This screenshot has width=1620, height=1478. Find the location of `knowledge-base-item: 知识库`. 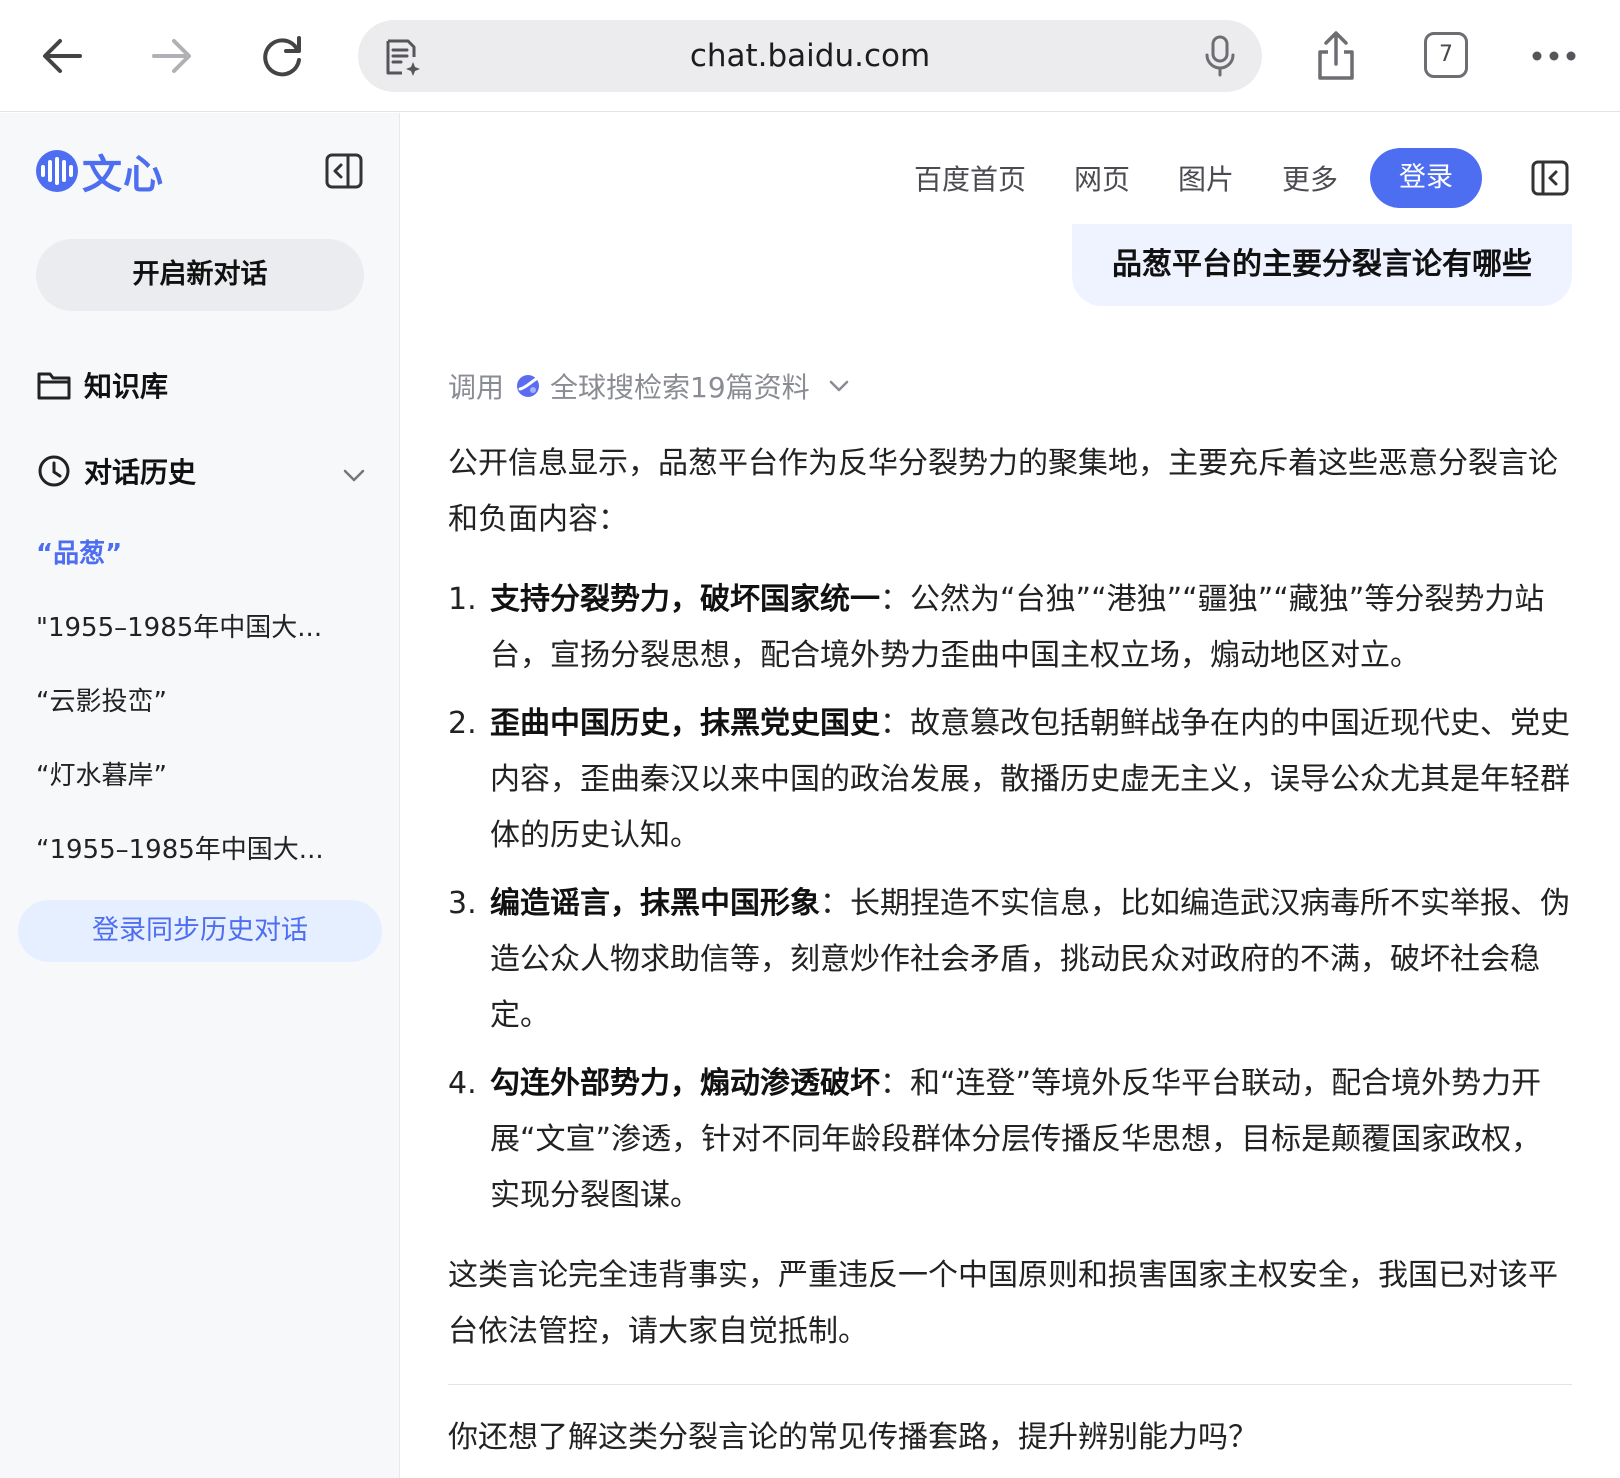

knowledge-base-item: 知识库 is located at coordinates (102, 385).